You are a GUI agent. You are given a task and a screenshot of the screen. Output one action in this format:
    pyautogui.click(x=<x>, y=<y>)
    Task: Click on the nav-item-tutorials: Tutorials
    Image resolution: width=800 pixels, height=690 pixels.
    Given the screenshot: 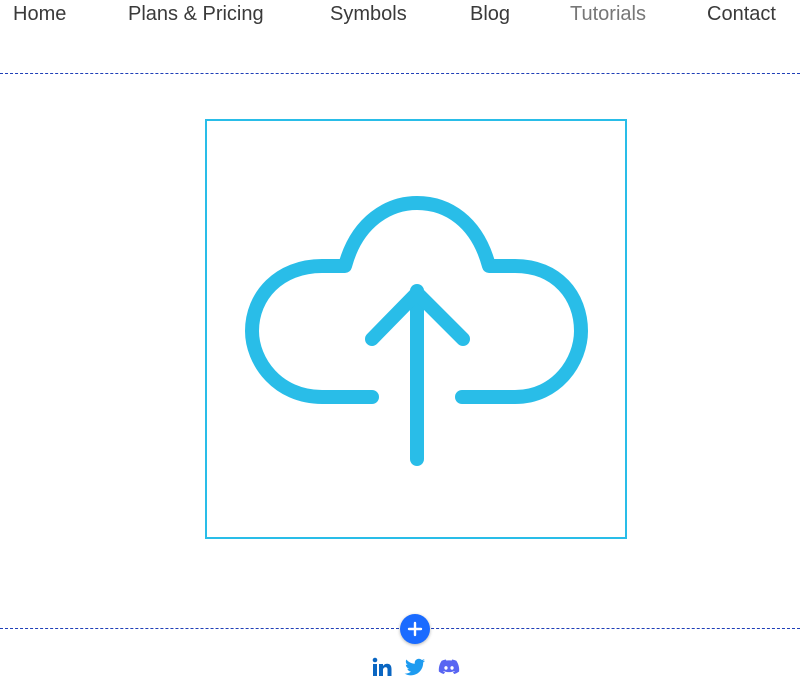 What is the action you would take?
    pyautogui.click(x=608, y=14)
    